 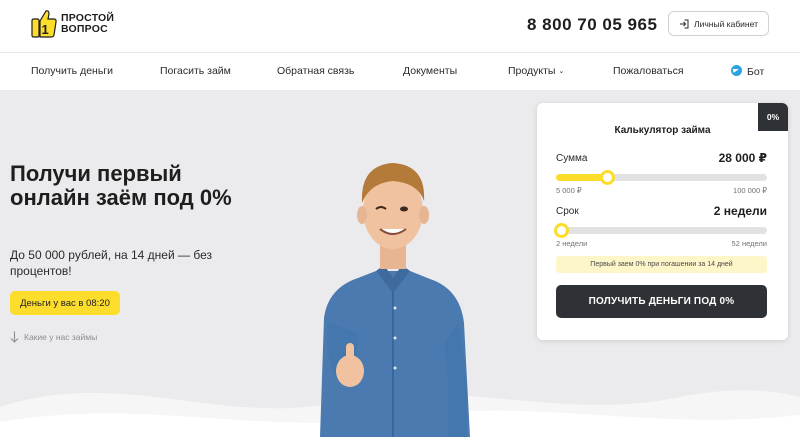 I want to click on nav-item-label: Продукты, so click(x=532, y=71).